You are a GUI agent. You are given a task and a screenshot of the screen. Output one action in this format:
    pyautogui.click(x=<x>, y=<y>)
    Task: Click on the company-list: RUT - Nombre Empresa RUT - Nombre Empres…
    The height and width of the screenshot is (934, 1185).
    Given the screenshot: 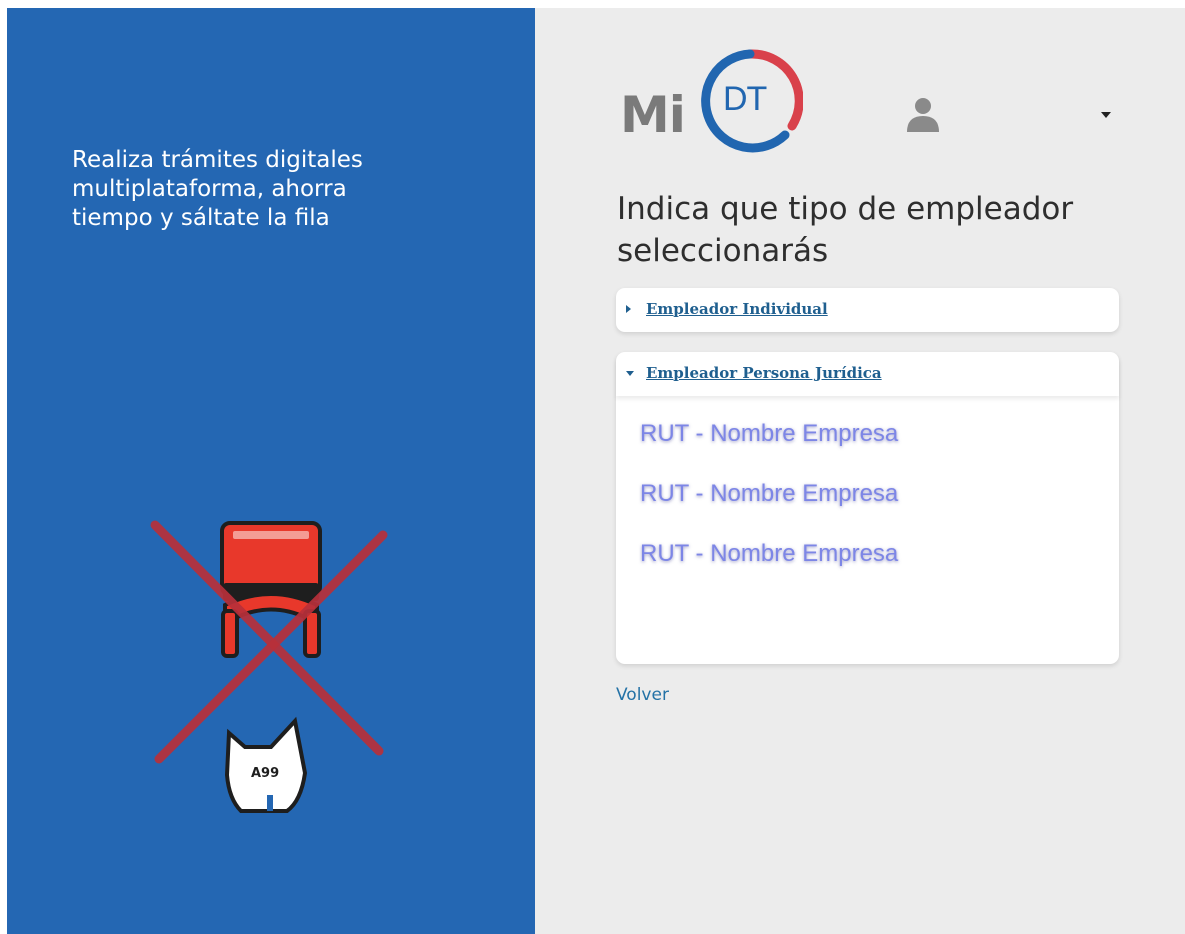 What is the action you would take?
    pyautogui.click(x=769, y=510)
    